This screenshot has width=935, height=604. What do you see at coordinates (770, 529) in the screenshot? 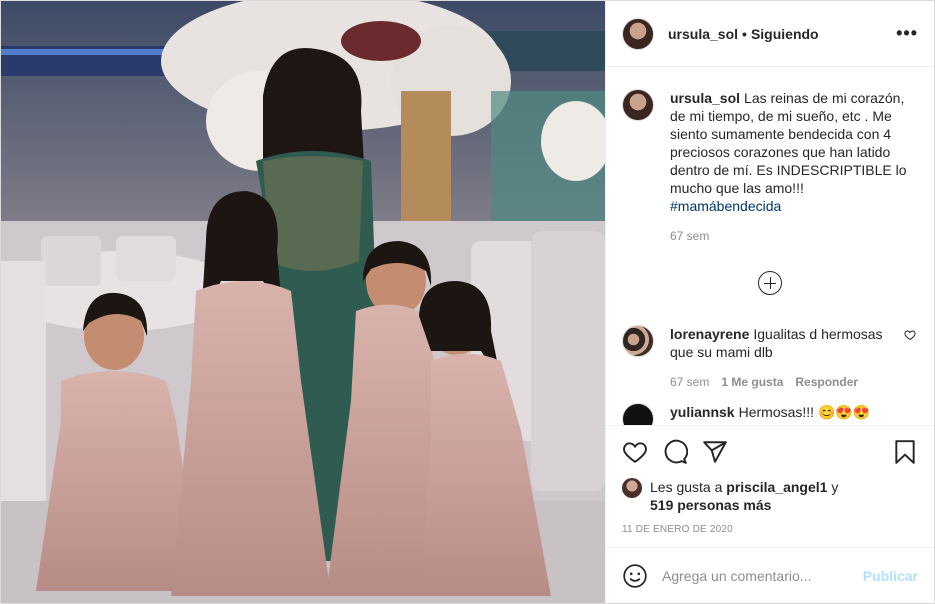
I see `post-date: 11 DE ENERO DE 2020` at bounding box center [770, 529].